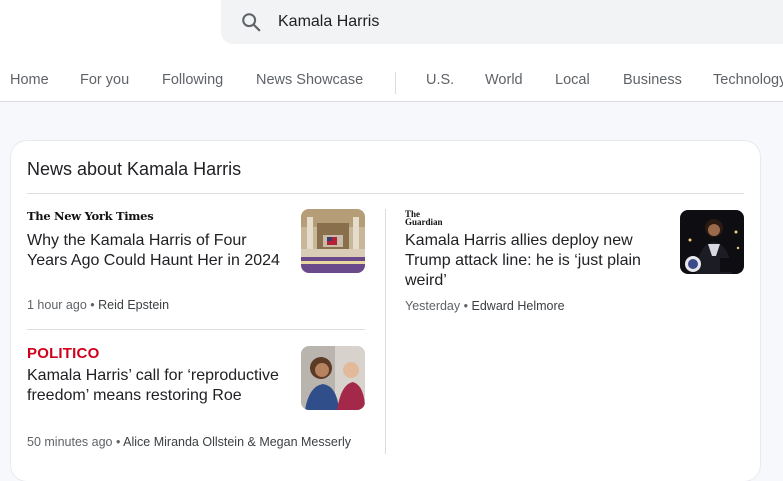  I want to click on section-divider, so click(385, 193).